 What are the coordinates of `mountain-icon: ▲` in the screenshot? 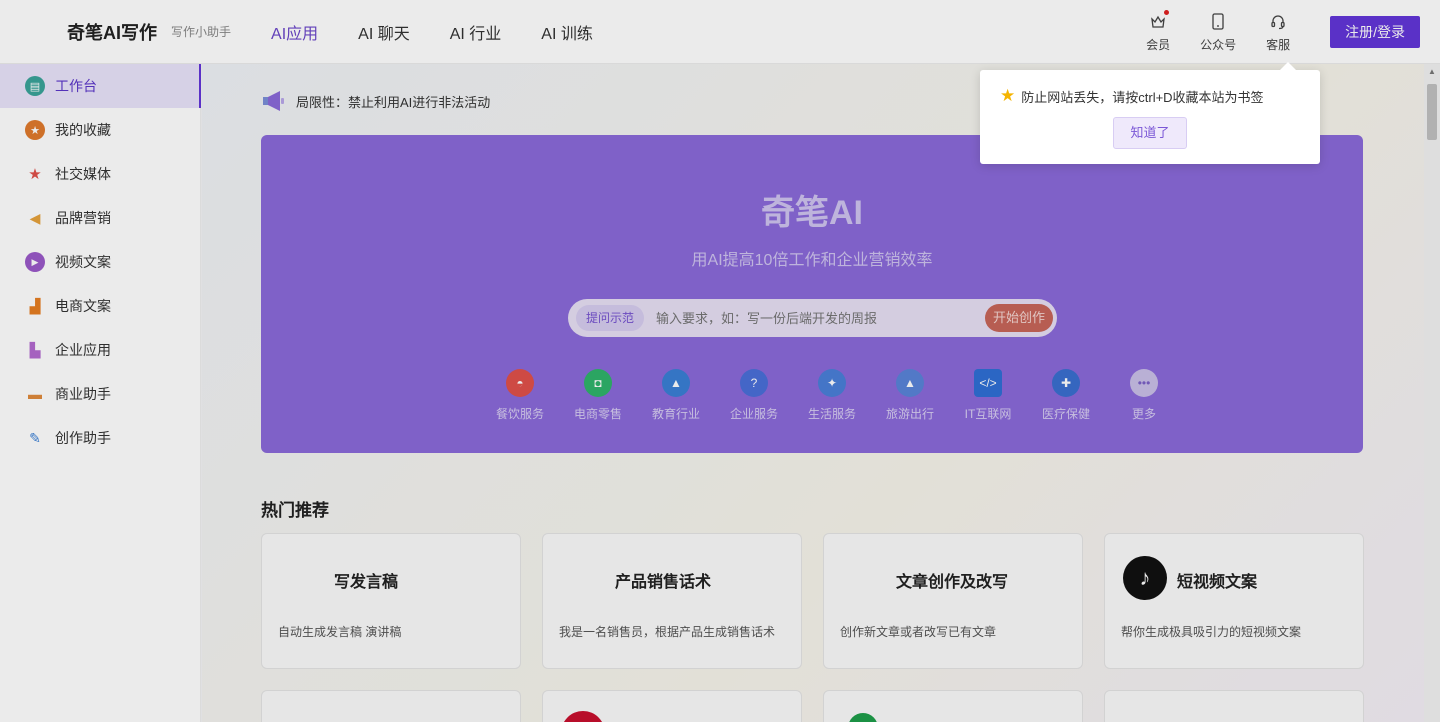 It's located at (910, 383).